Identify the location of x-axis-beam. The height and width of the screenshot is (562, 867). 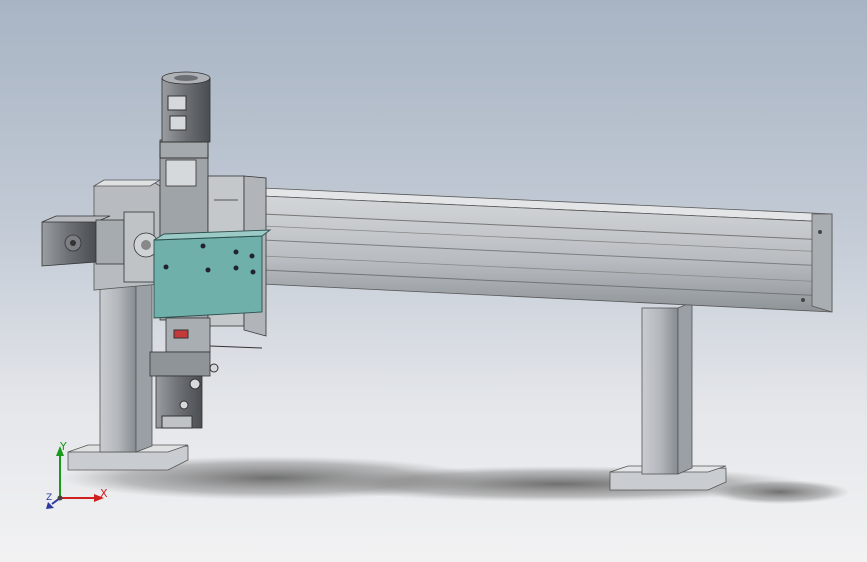
(547, 250).